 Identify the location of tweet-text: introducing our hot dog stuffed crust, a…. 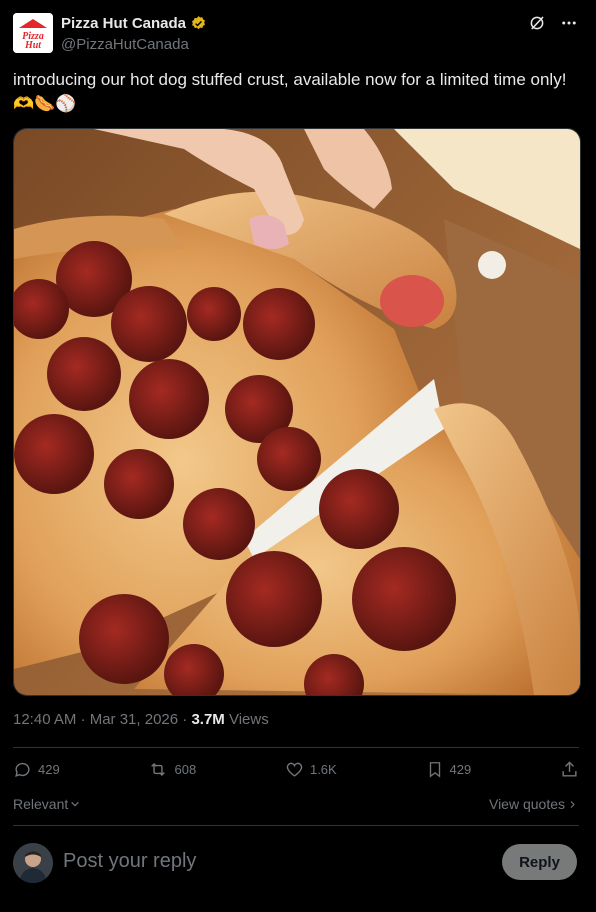
(290, 91).